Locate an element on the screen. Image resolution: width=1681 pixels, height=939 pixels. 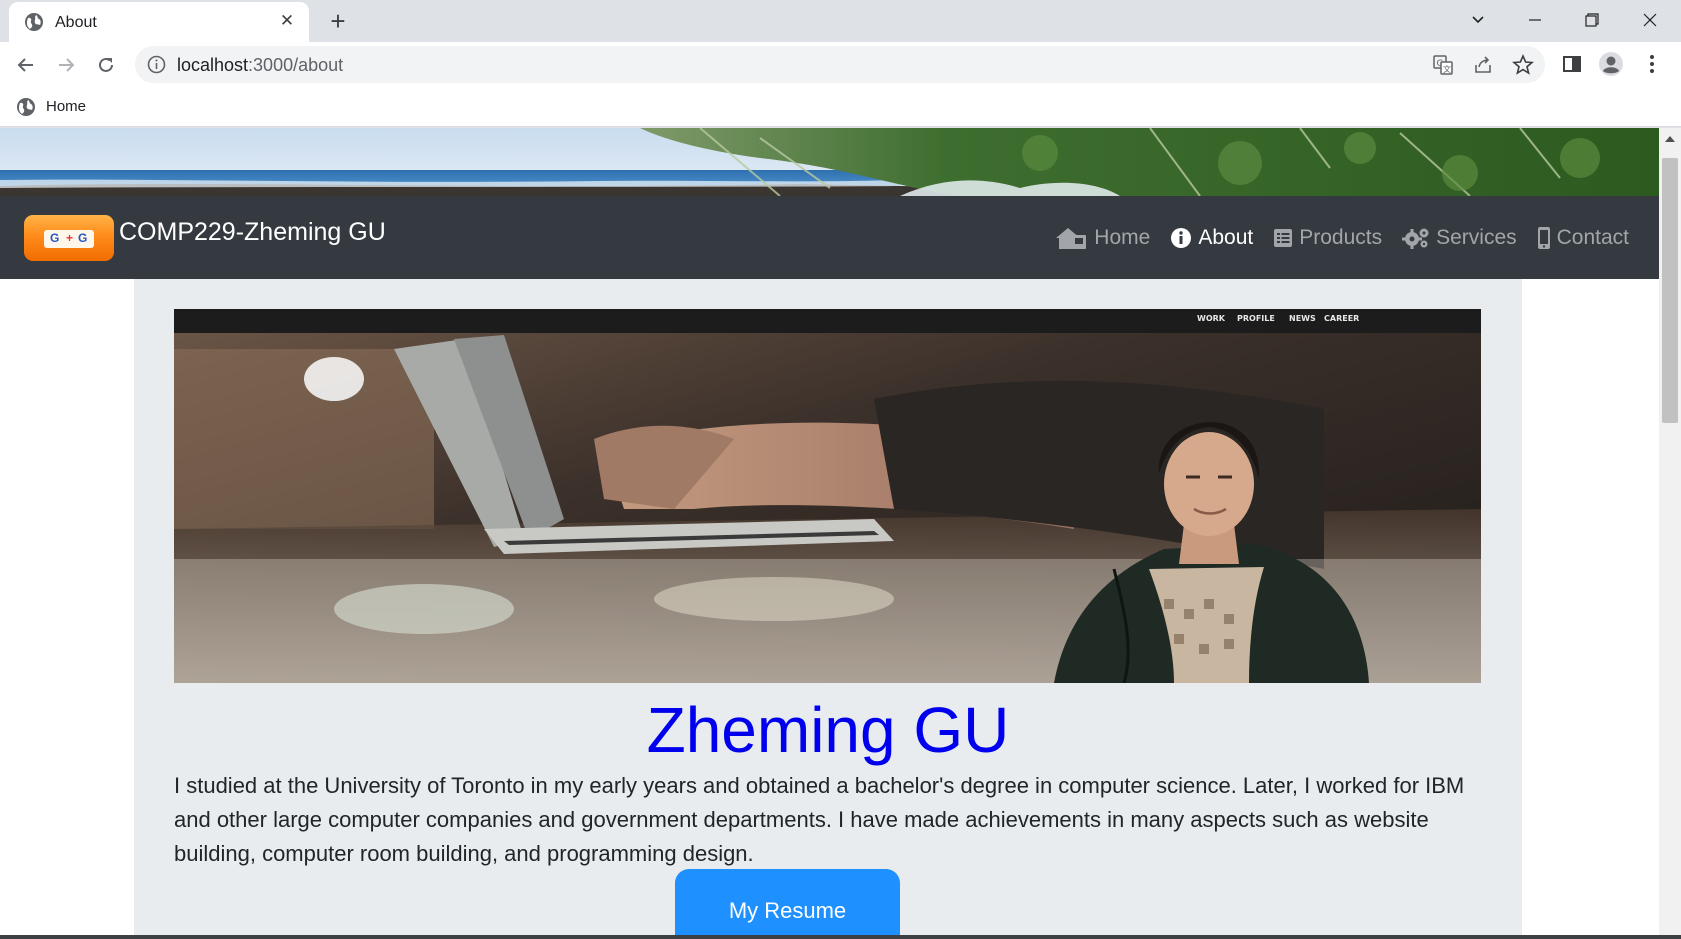
book-logo-icon: G + G is located at coordinates (69, 239).